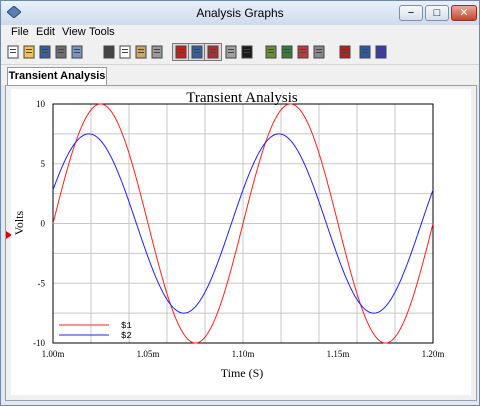 The height and width of the screenshot is (406, 480). I want to click on legend-label-1: $1, so click(126, 326).